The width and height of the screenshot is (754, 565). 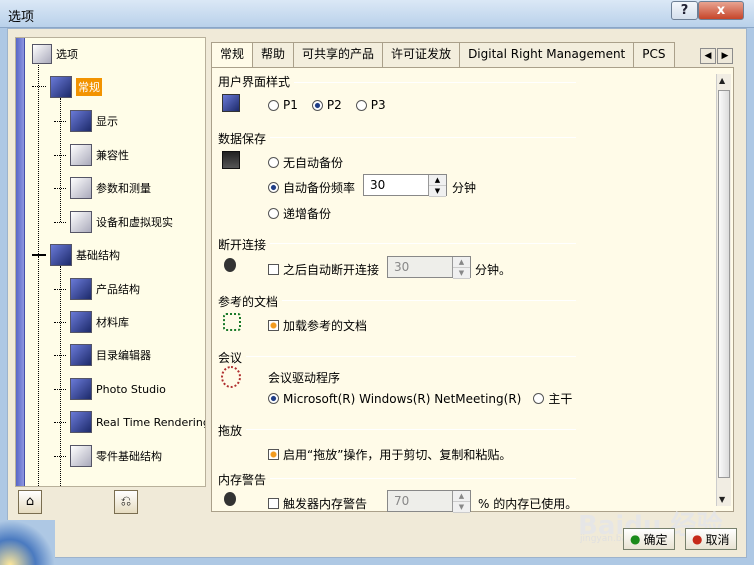 What do you see at coordinates (232, 322) in the screenshot?
I see `referenced-docs-icon` at bounding box center [232, 322].